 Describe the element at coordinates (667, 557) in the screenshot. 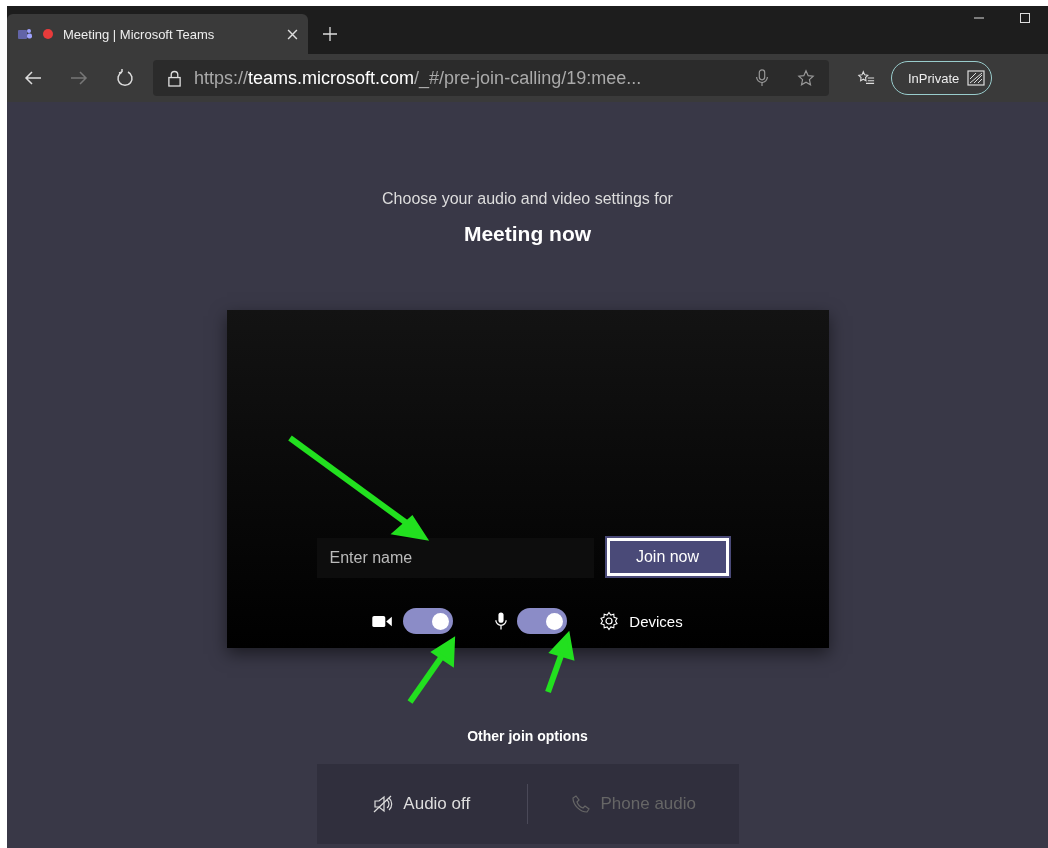

I see `join-now-button: Join now` at that location.